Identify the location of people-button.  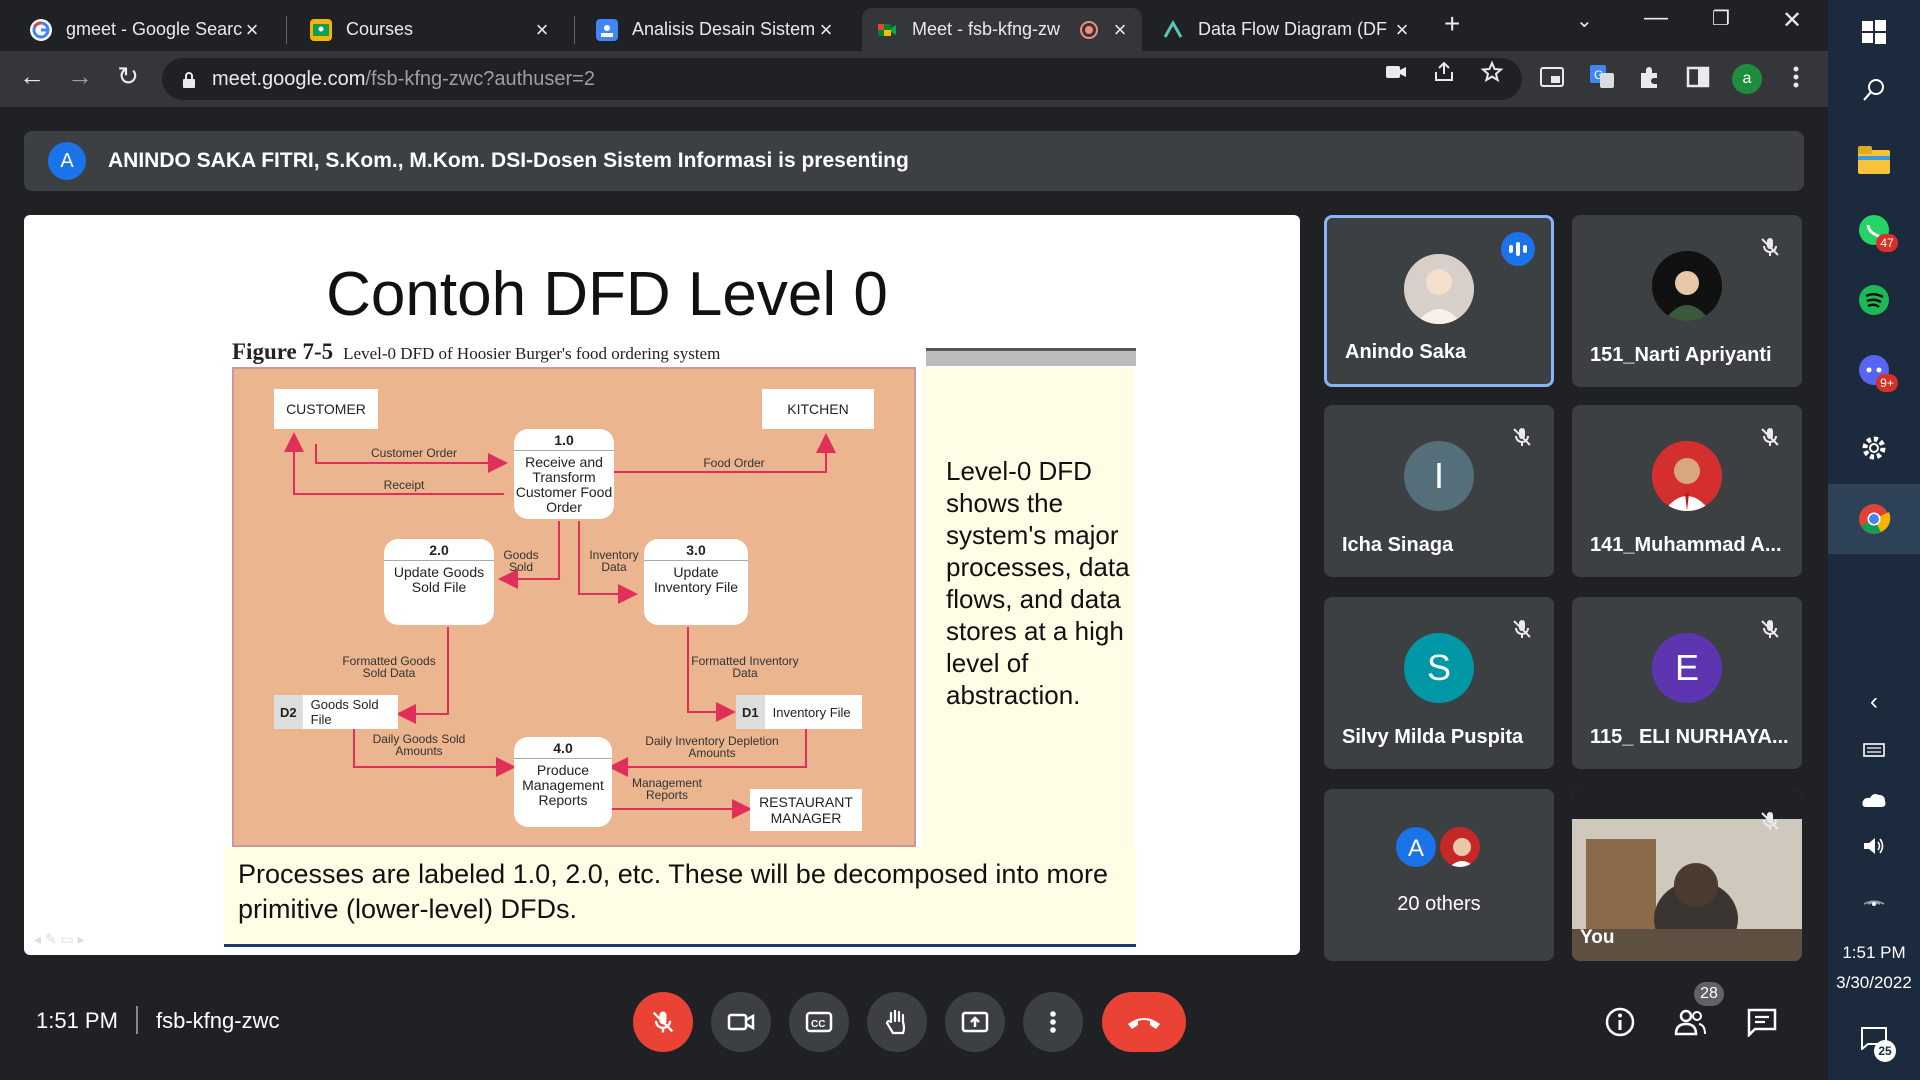
(1690, 1022).